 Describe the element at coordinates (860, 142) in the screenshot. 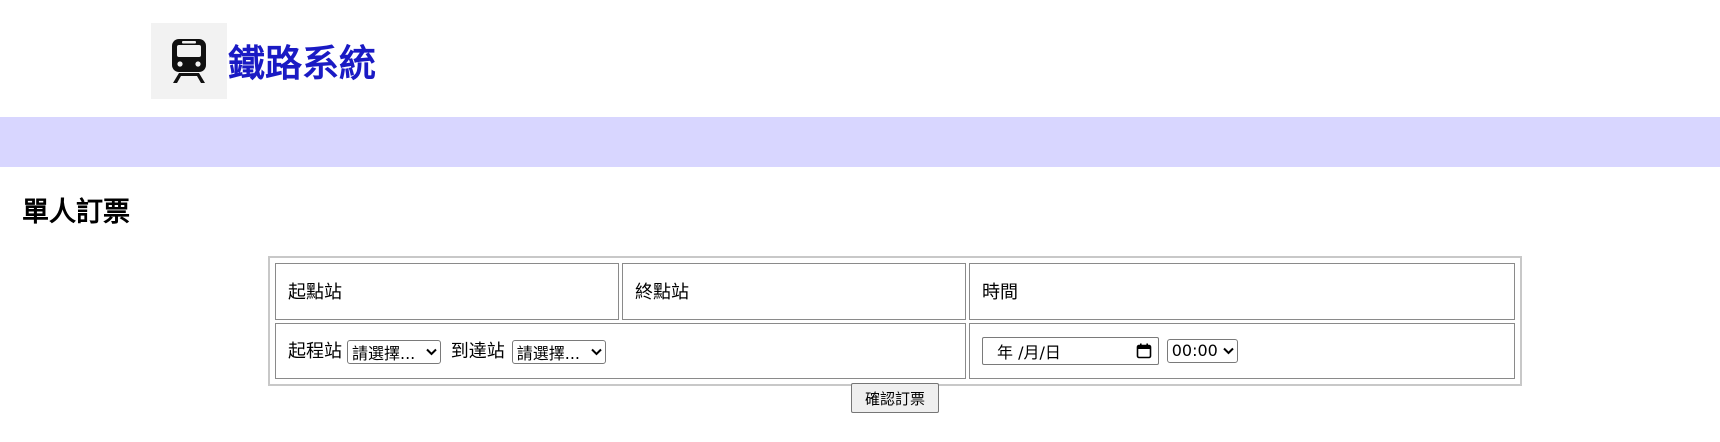

I see `navigation-bar` at that location.